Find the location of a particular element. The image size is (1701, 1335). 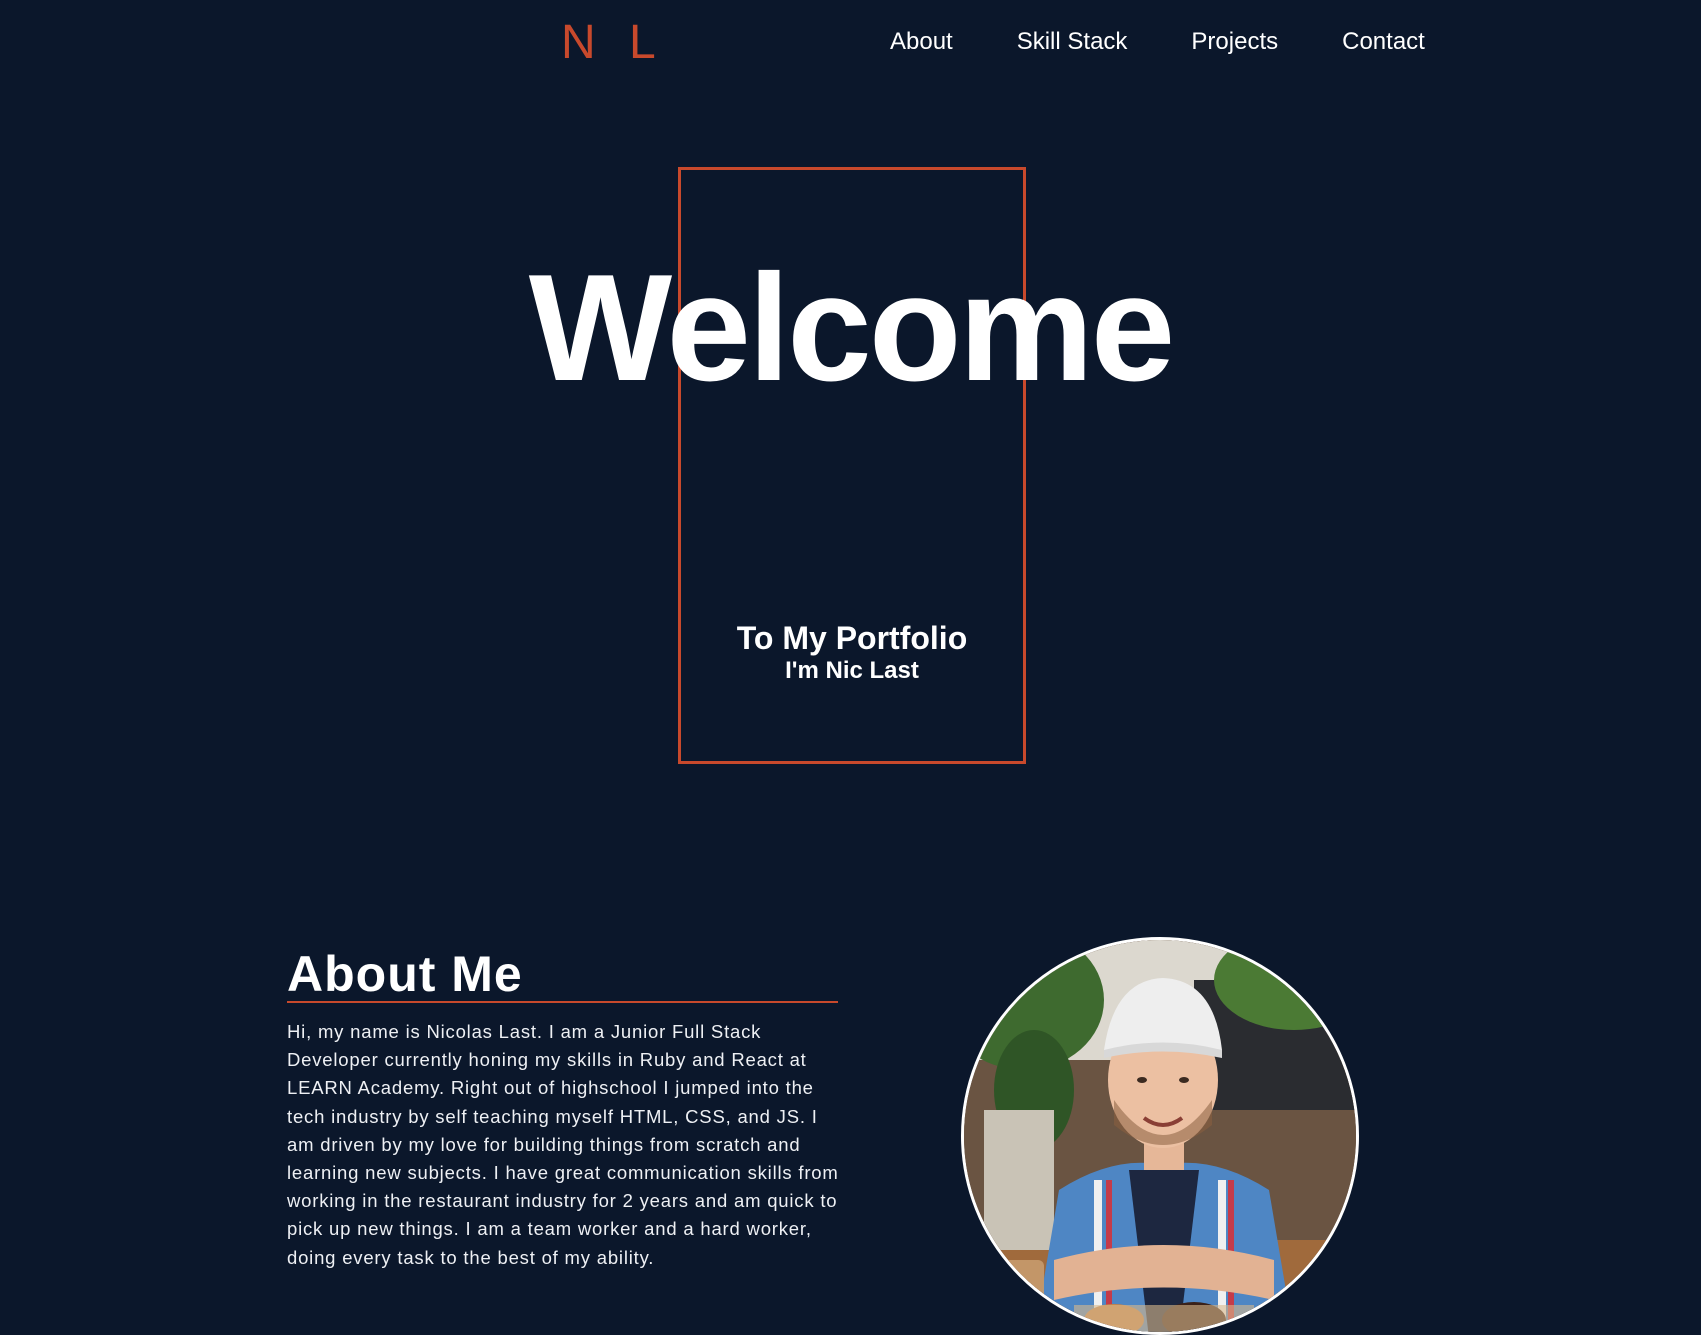

profile-photo is located at coordinates (1160, 1136).